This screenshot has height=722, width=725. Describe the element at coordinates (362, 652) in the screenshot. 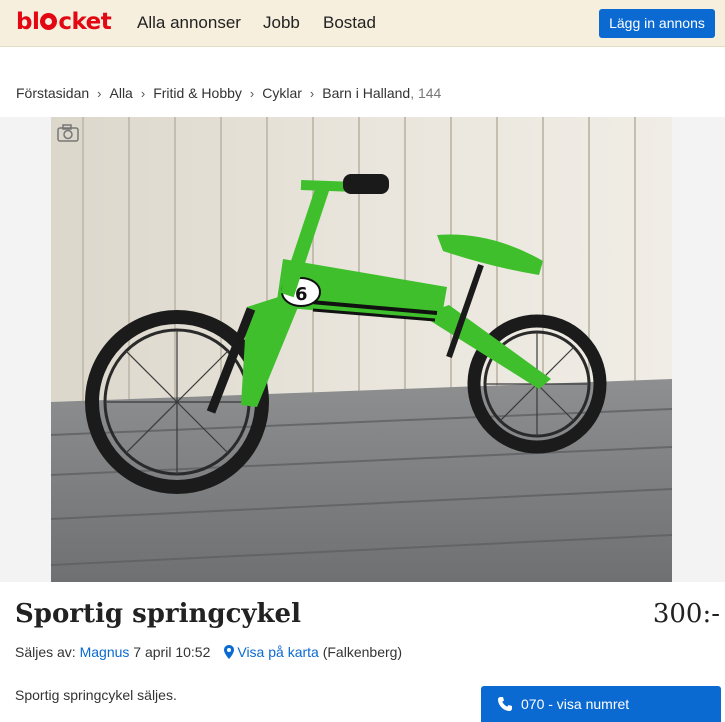

I see `ad-location: (Falkenberg)` at that location.